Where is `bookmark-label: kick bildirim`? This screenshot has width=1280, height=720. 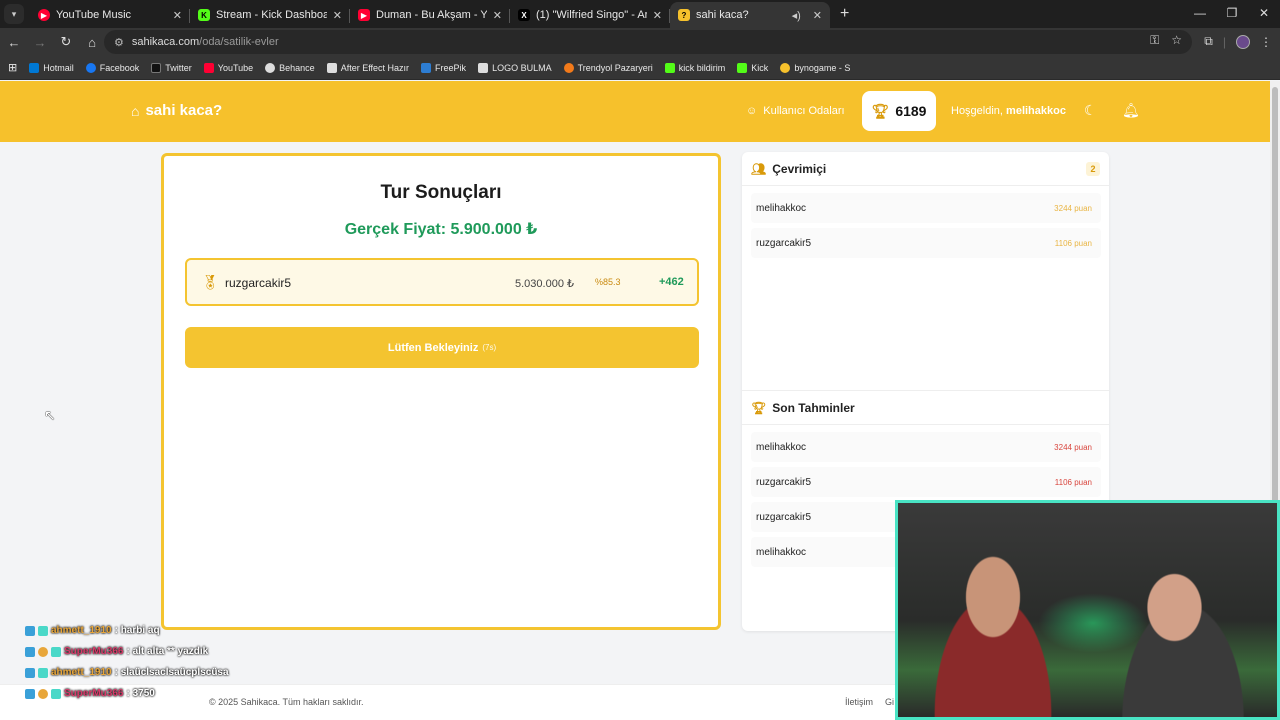
bookmark-label: kick bildirim is located at coordinates (702, 67).